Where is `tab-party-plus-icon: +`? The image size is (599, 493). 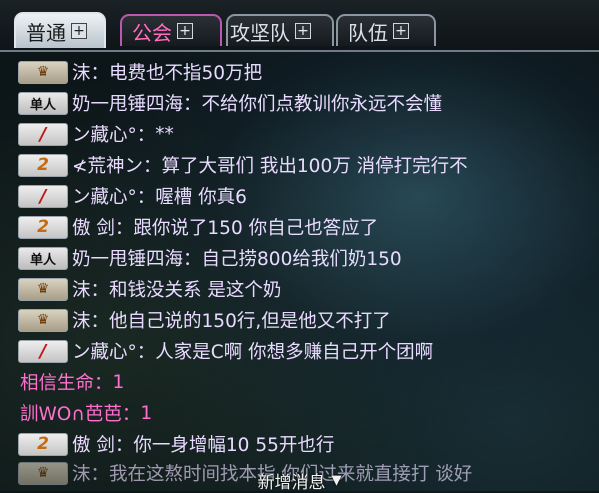
tab-party-plus-icon: + is located at coordinates (401, 31).